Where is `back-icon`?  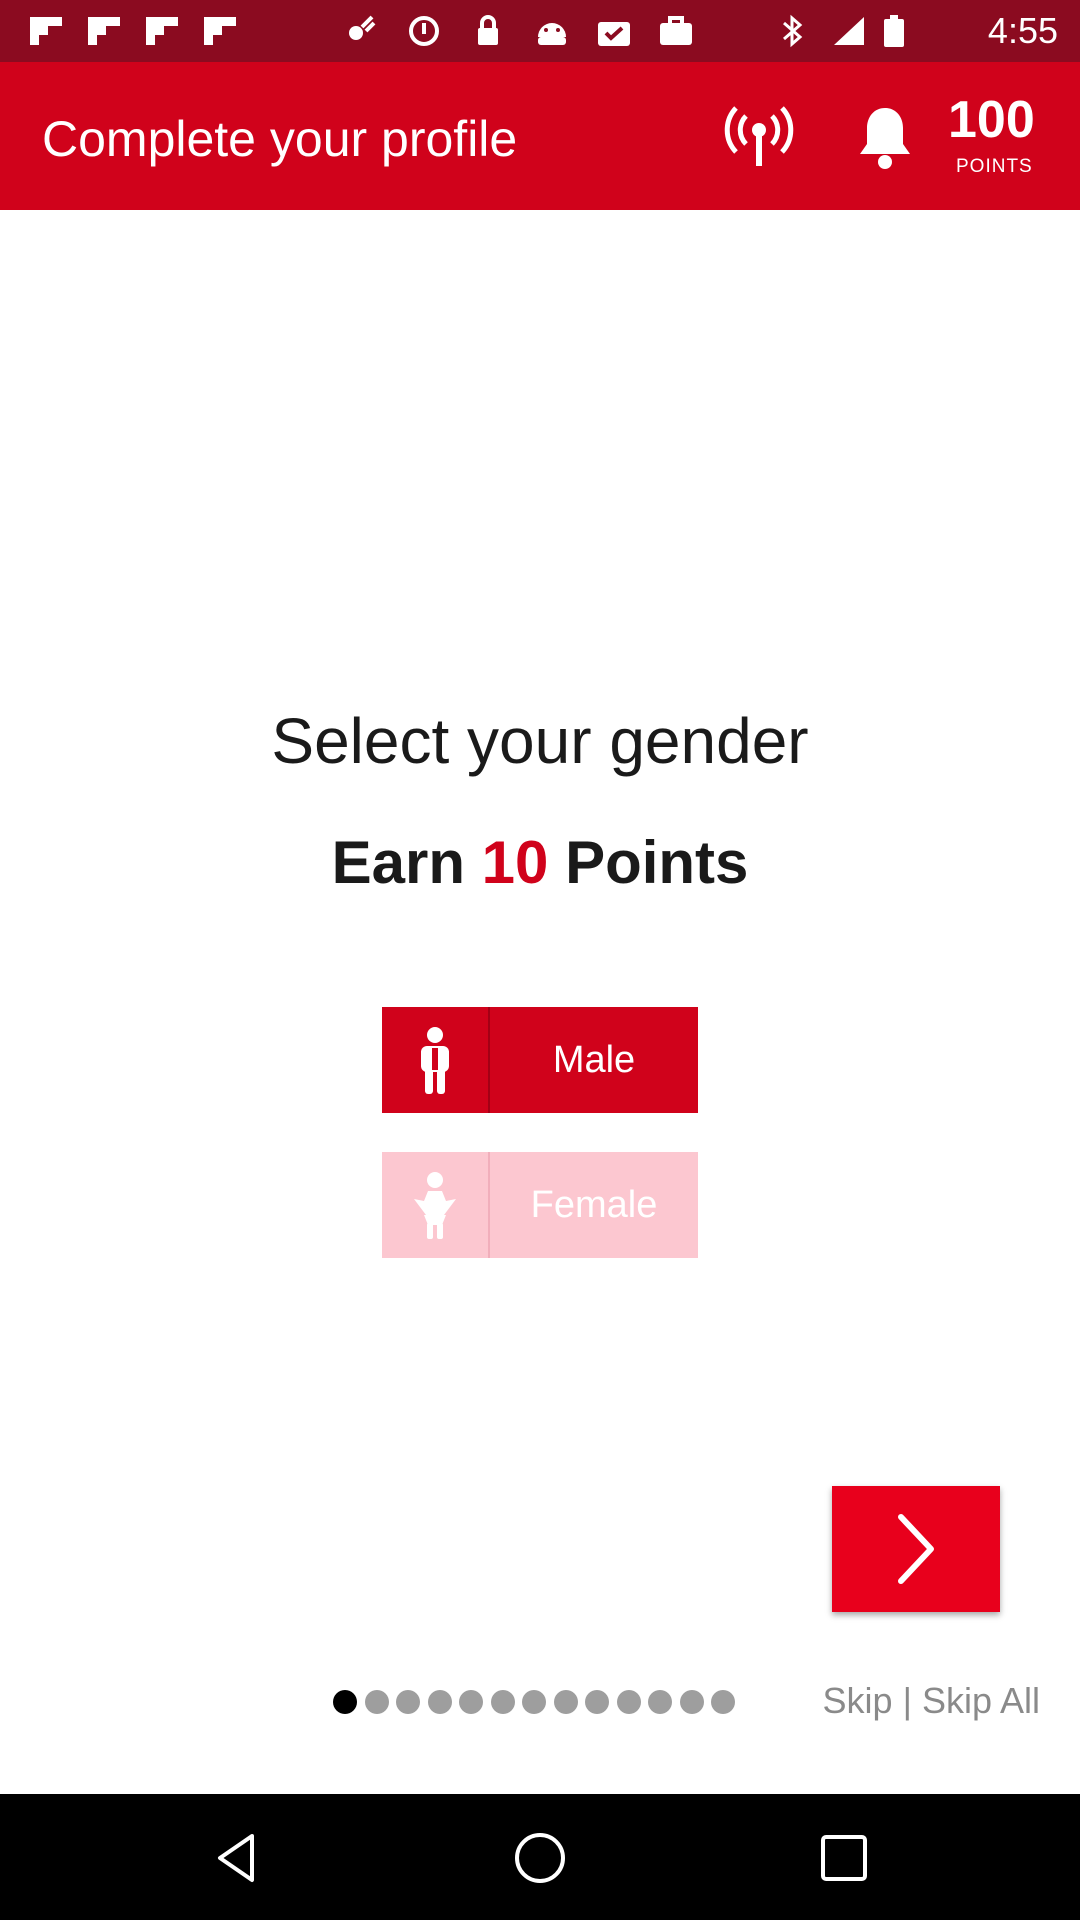
back-icon is located at coordinates (238, 1858).